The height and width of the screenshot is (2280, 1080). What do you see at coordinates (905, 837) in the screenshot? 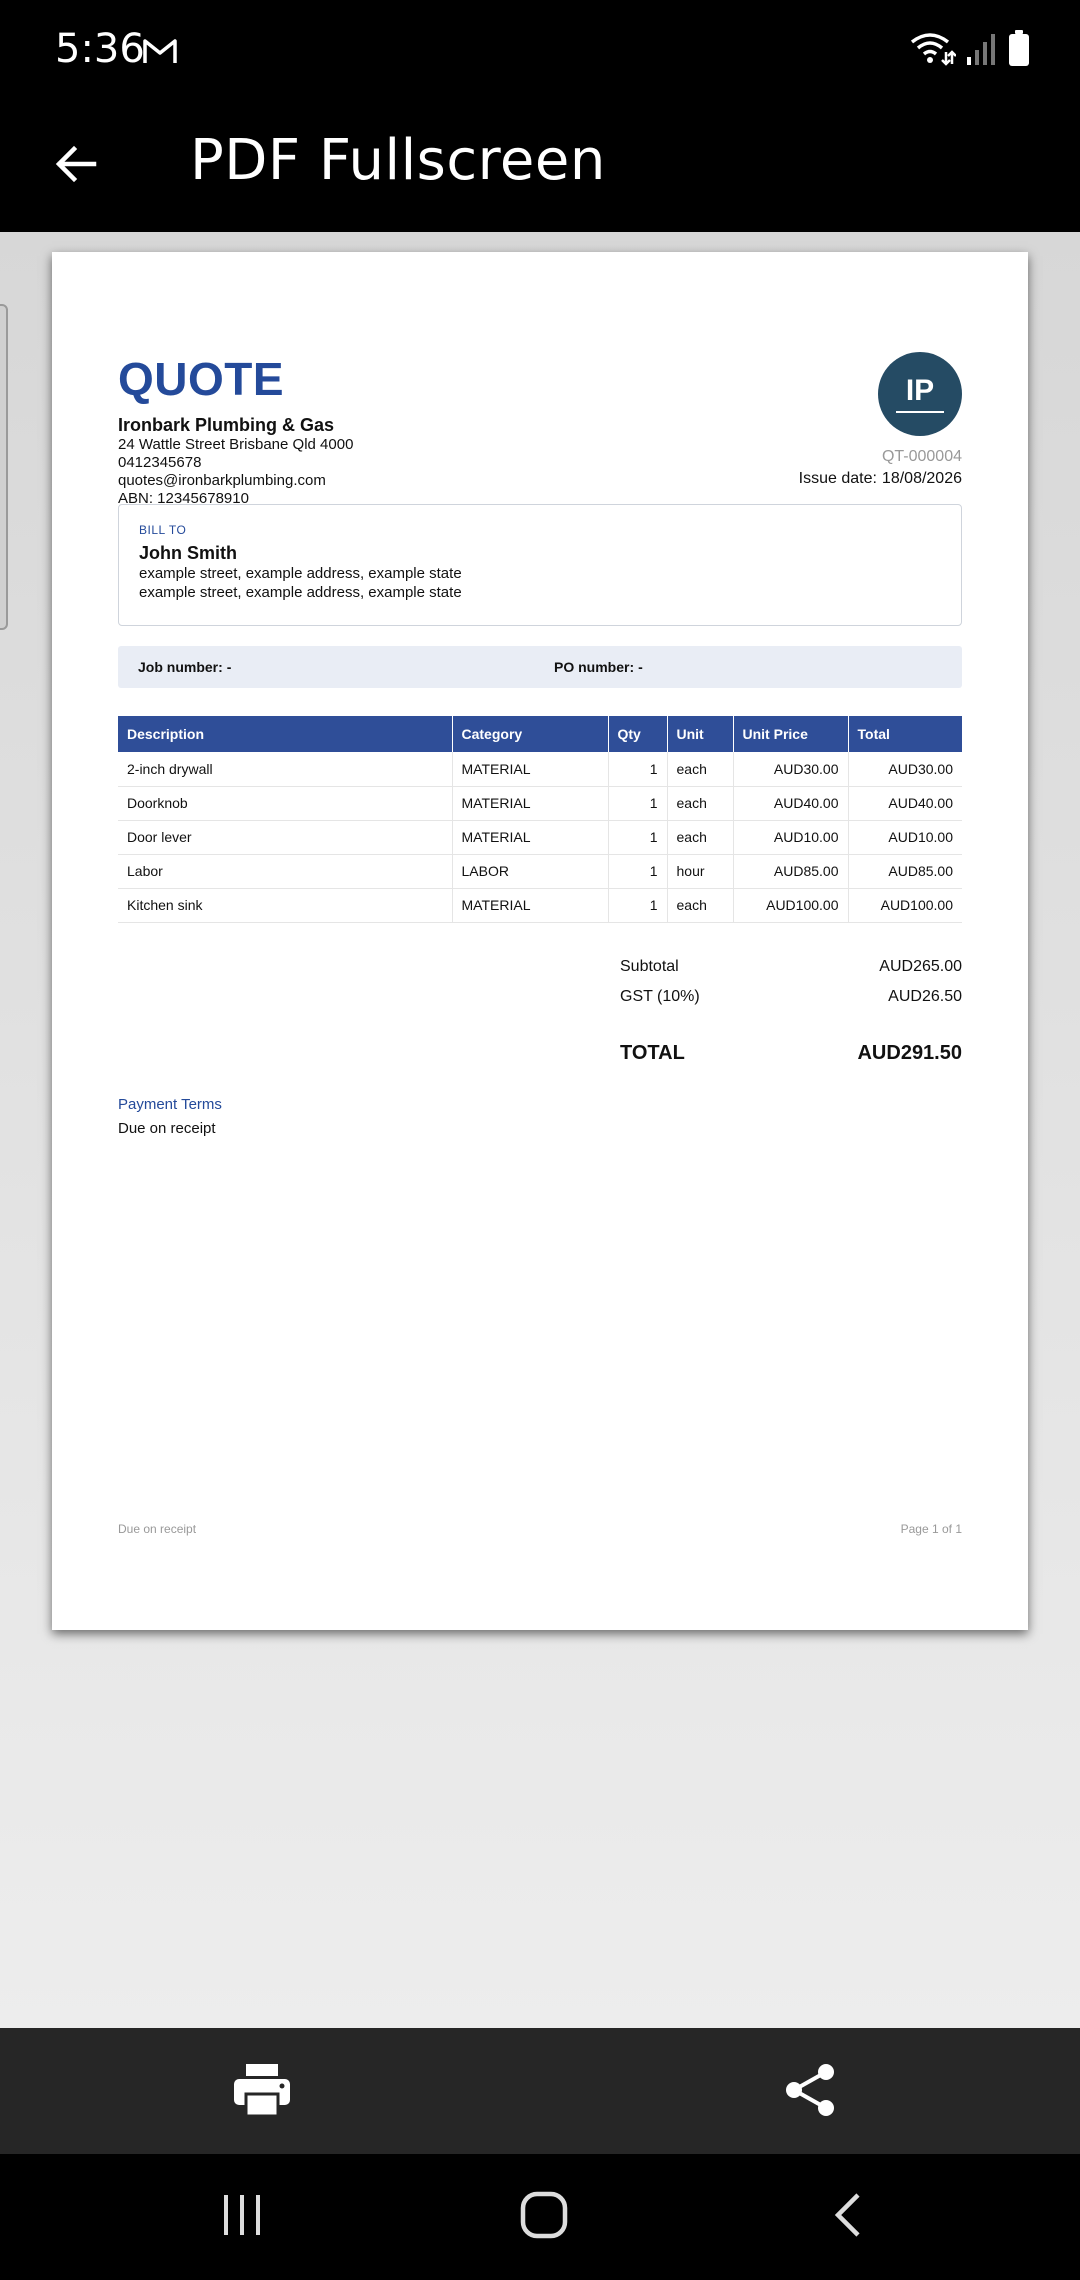
I see `cell-total: AUD10.00` at bounding box center [905, 837].